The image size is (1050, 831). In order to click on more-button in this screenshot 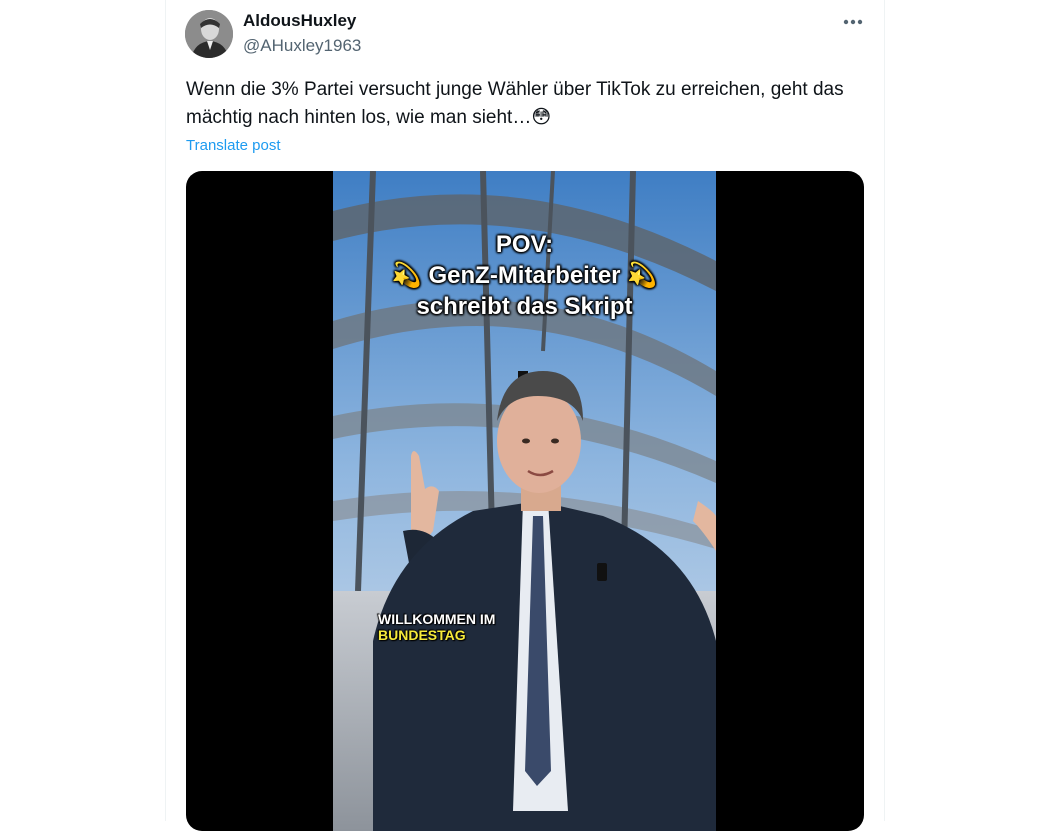, I will do `click(853, 22)`.